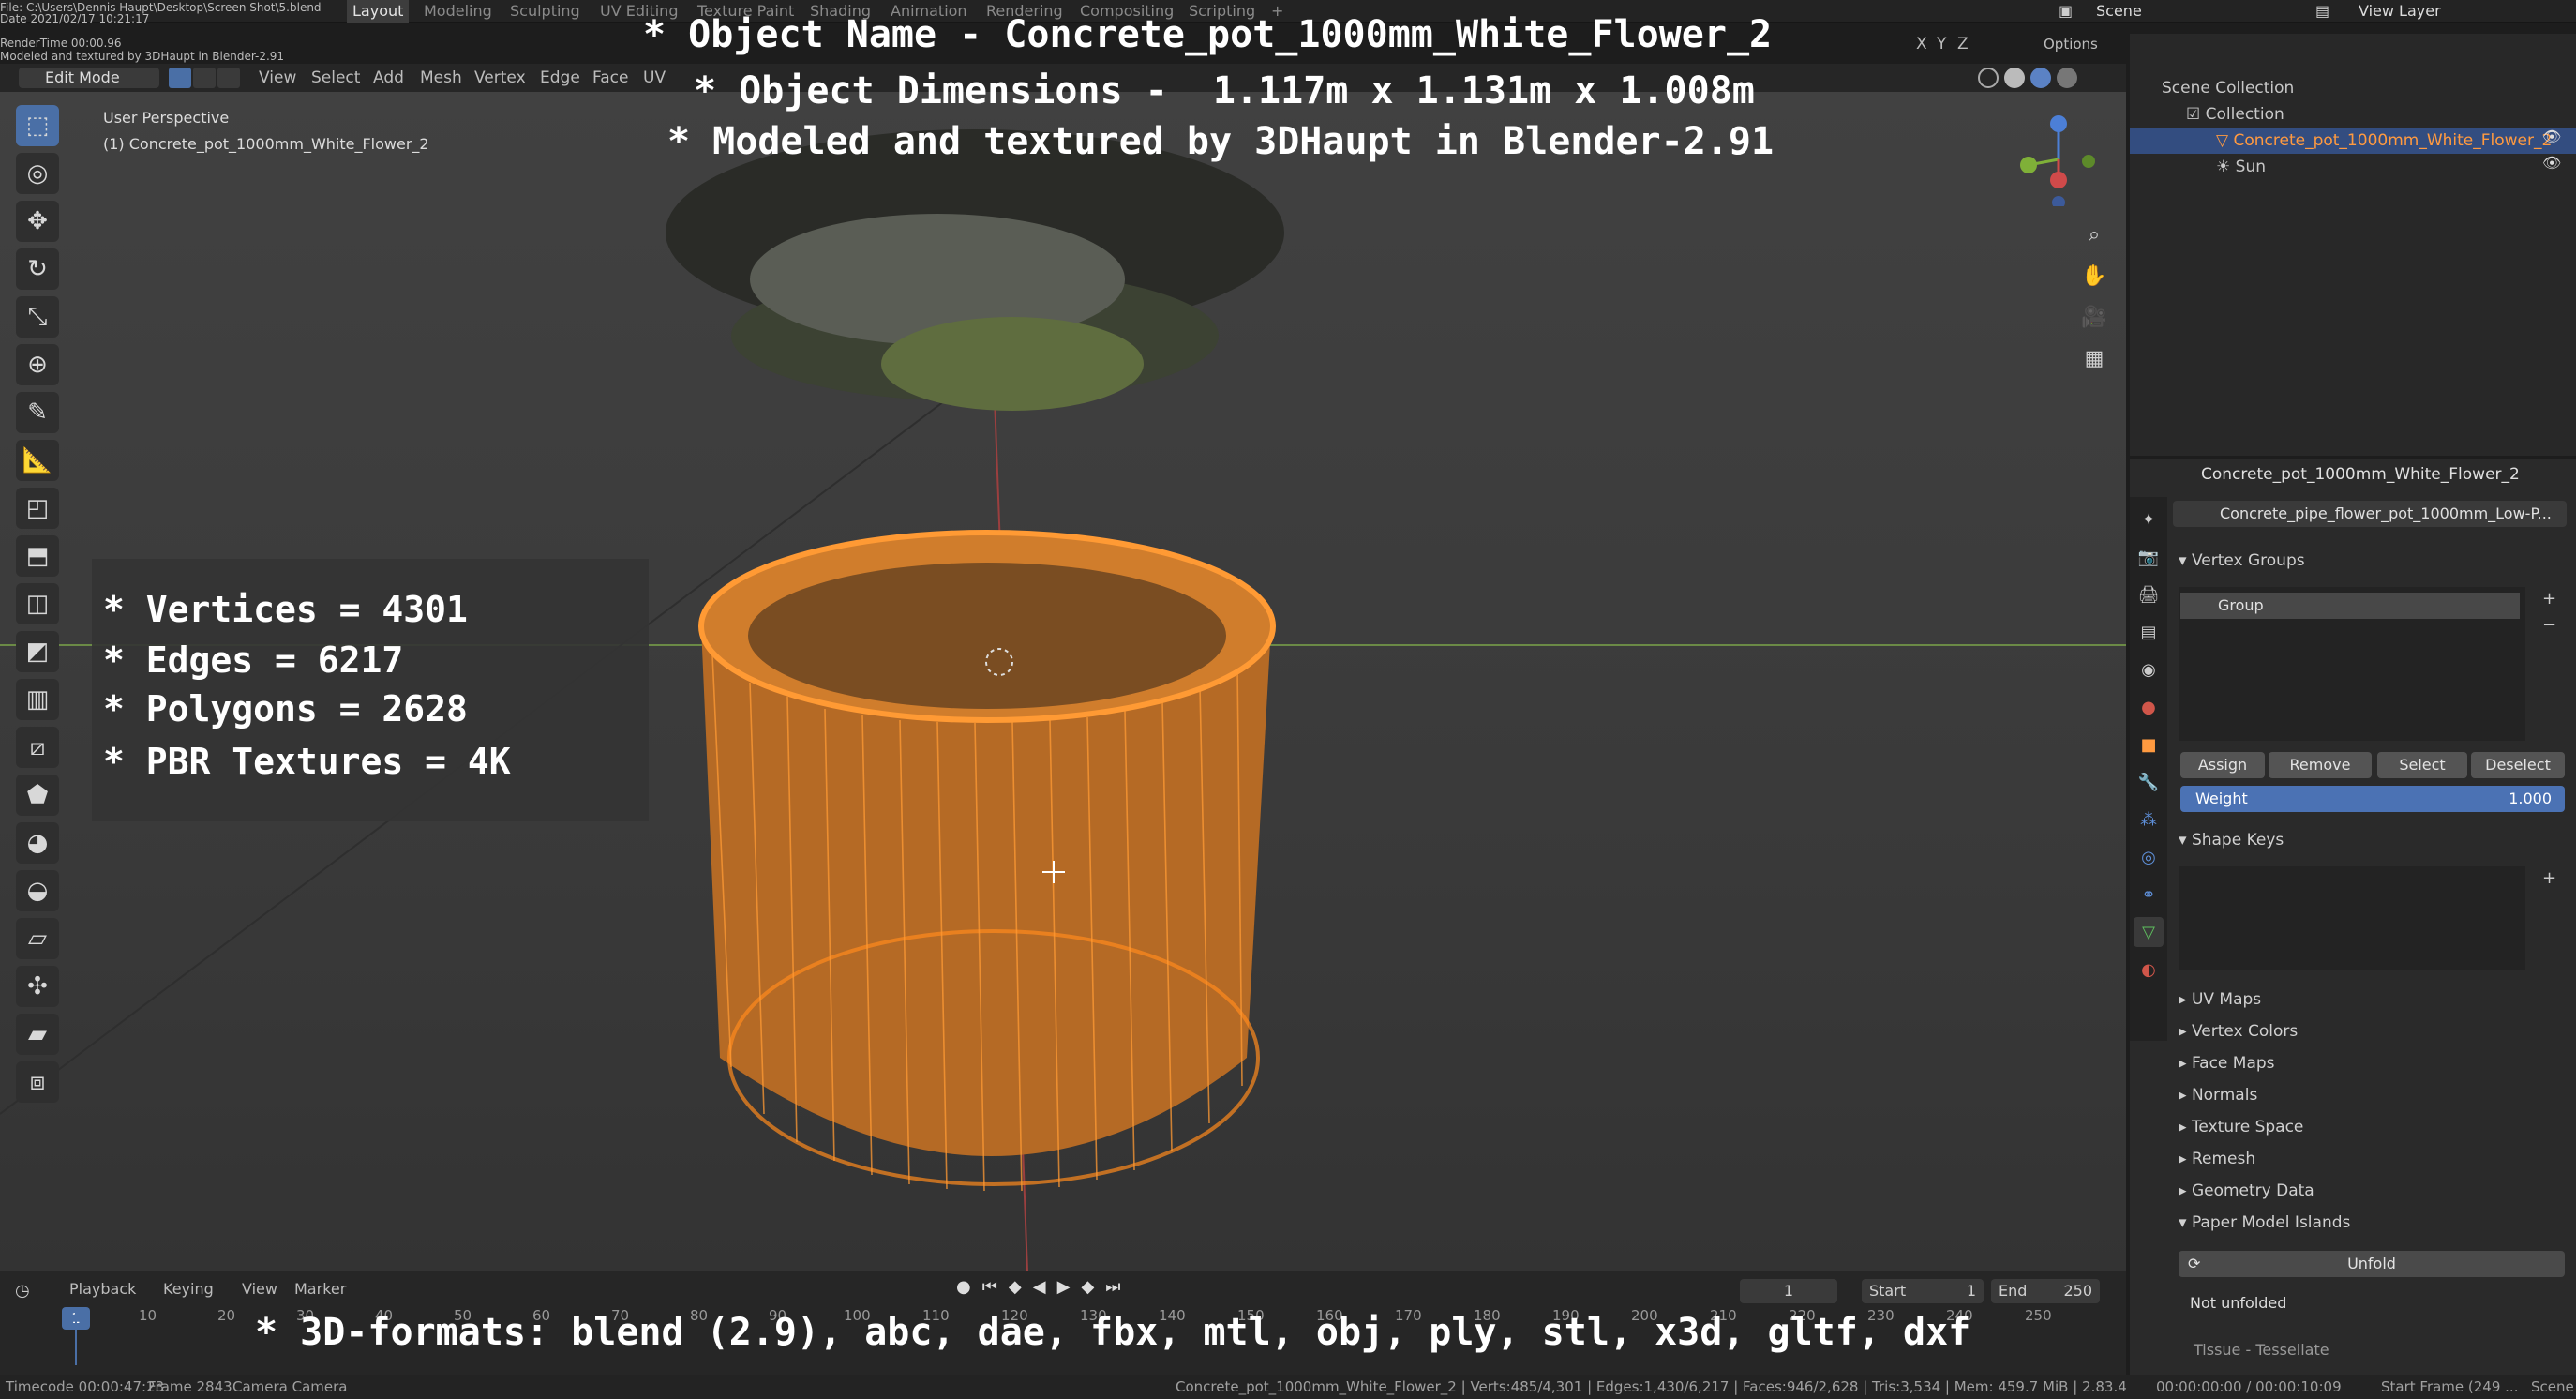 This screenshot has width=2576, height=1399. I want to click on clock-icon: ◷, so click(23, 1291).